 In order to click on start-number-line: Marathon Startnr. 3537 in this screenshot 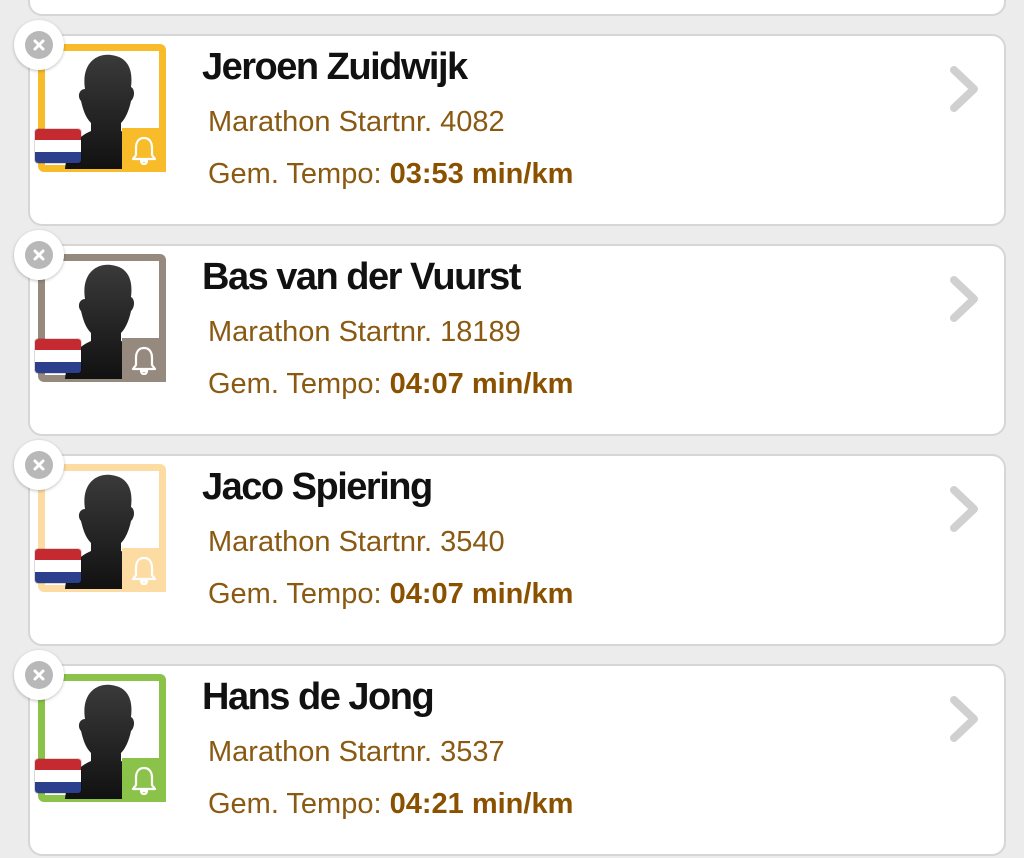, I will do `click(356, 752)`.